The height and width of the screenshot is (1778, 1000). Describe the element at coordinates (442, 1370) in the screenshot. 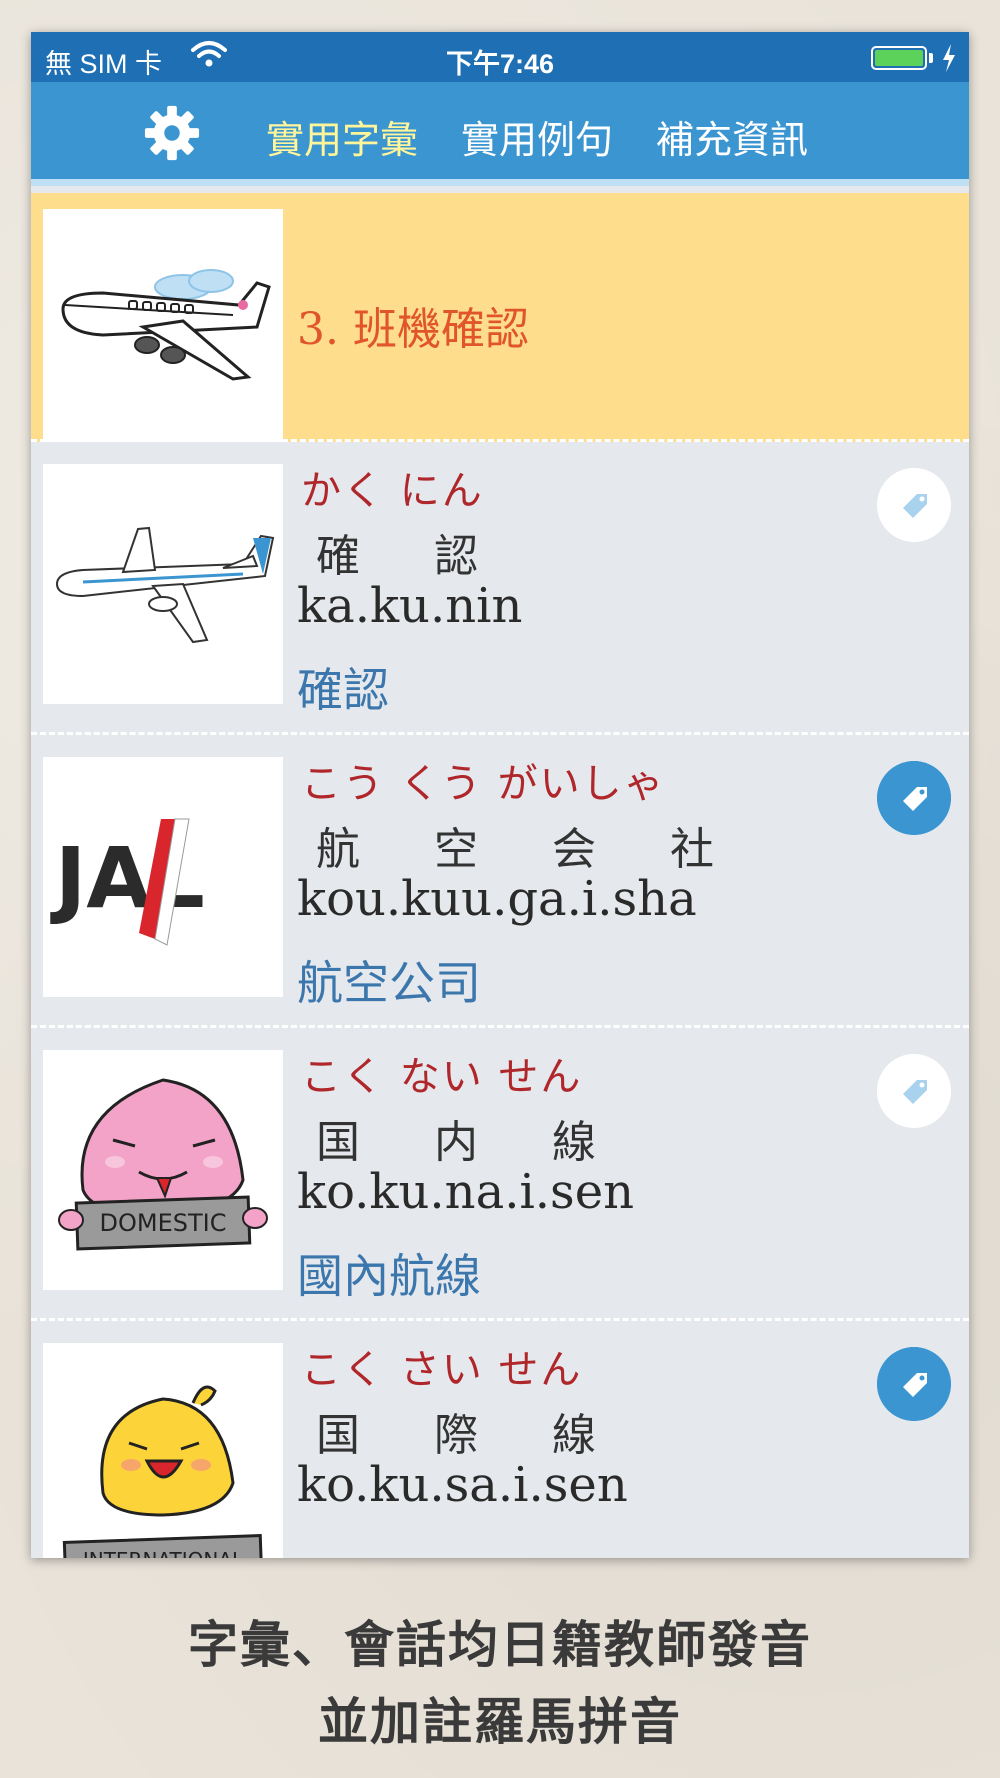

I see `word-kana: こく さい せん` at that location.